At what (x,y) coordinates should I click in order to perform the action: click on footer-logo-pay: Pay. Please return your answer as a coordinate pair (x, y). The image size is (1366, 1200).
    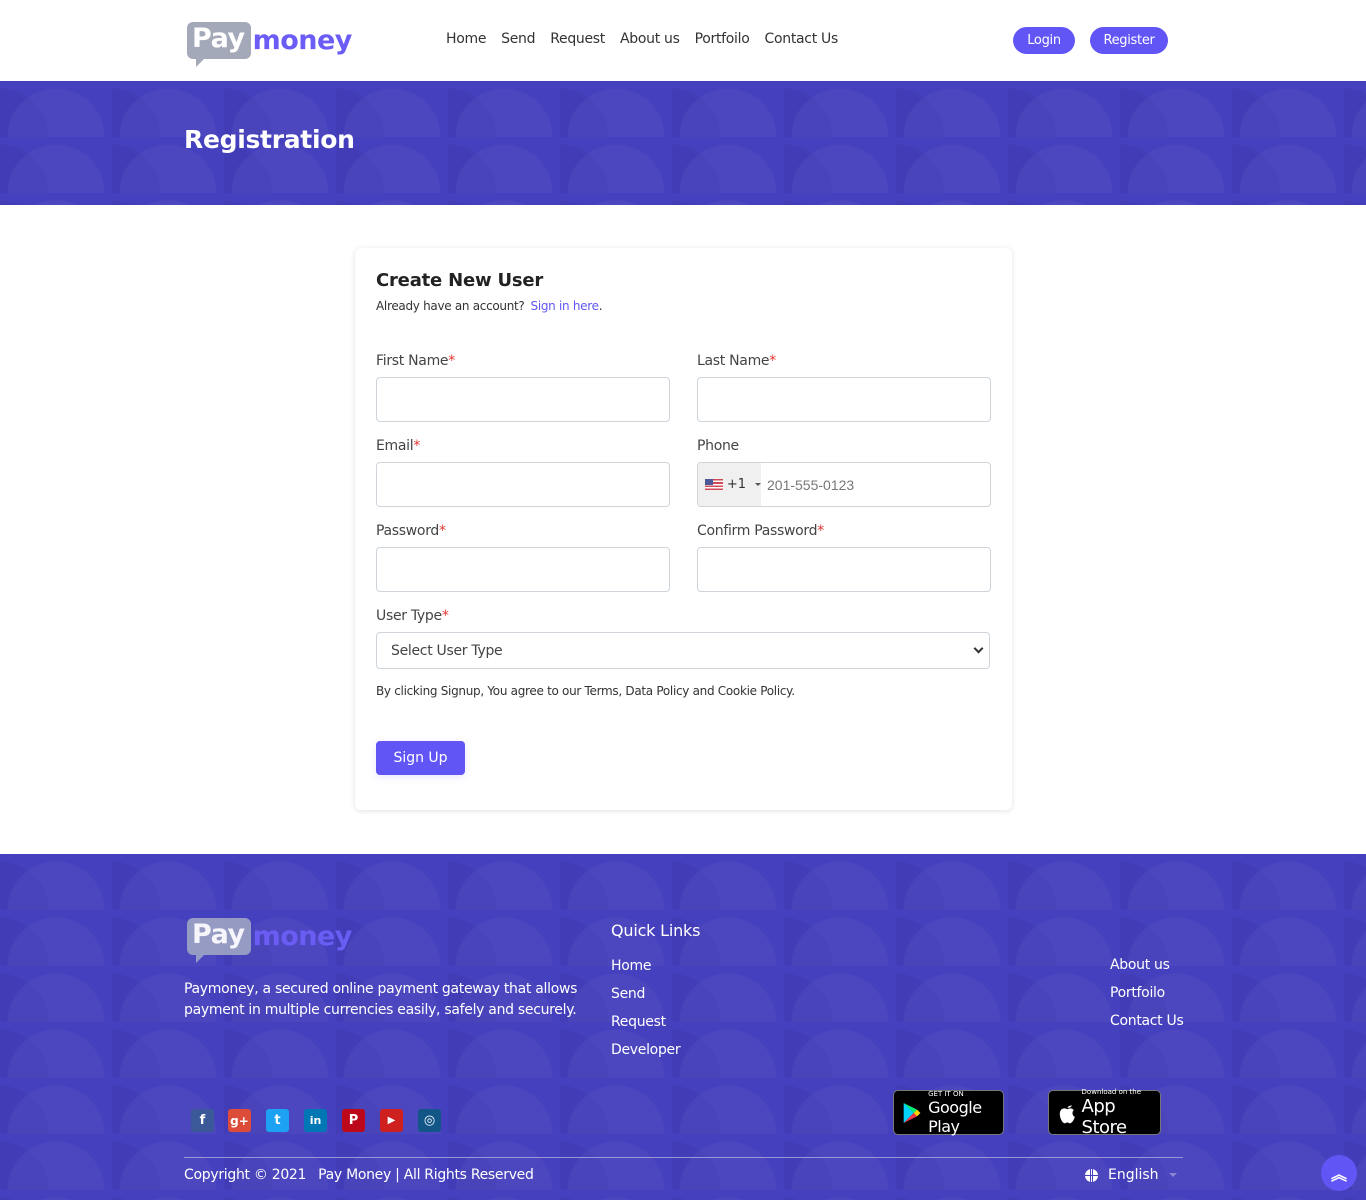
    Looking at the image, I should click on (219, 940).